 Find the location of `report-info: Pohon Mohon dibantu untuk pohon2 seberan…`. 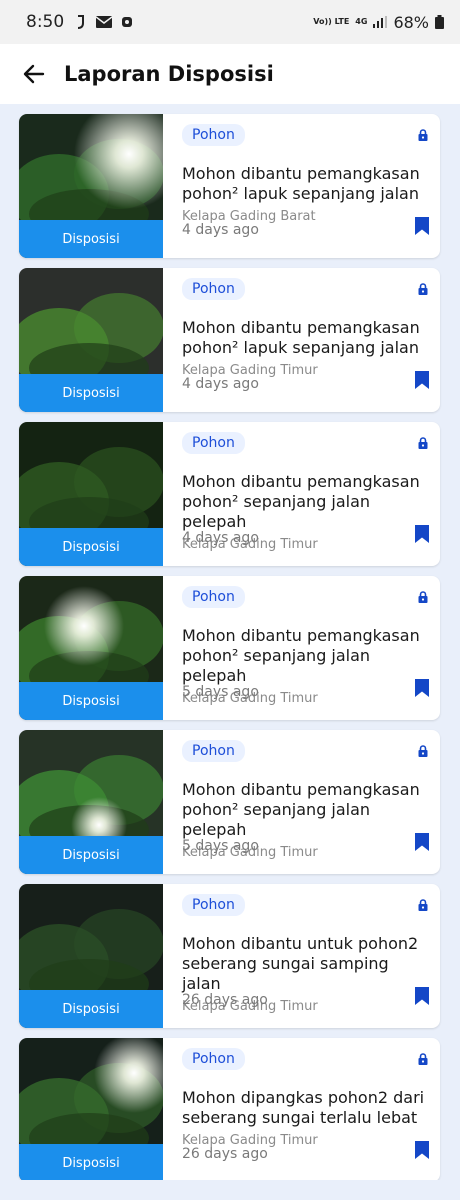

report-info: Pohon Mohon dibantu untuk pohon2 seberan… is located at coordinates (301, 956).